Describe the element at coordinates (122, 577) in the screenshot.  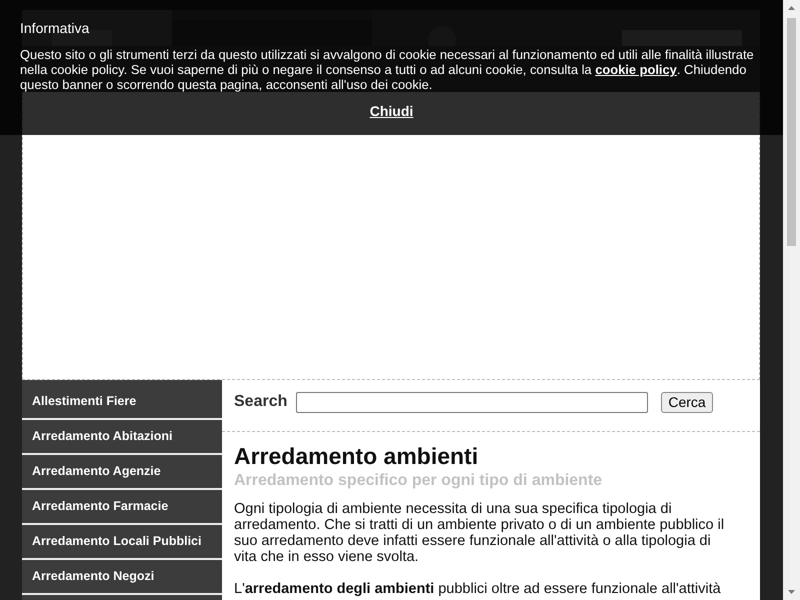
I see `sidebar-item: Arredamento Negozi` at that location.